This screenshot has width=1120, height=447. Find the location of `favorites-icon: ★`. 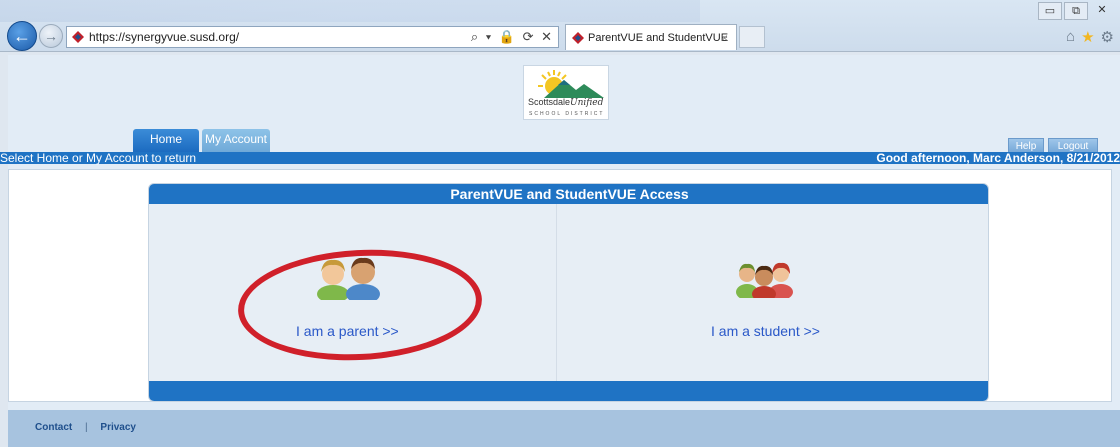

favorites-icon: ★ is located at coordinates (1087, 37).